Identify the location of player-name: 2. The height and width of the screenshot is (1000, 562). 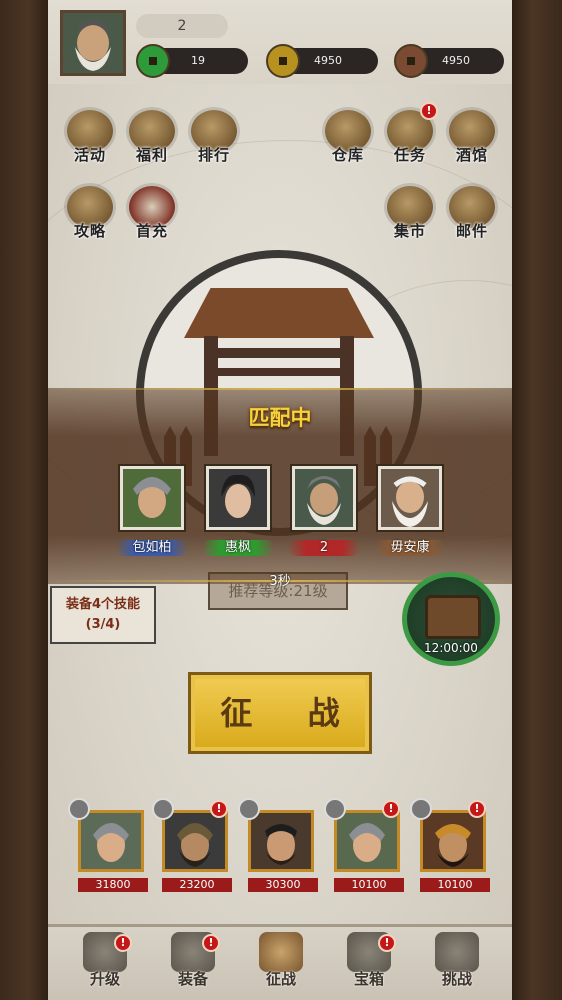
(324, 547).